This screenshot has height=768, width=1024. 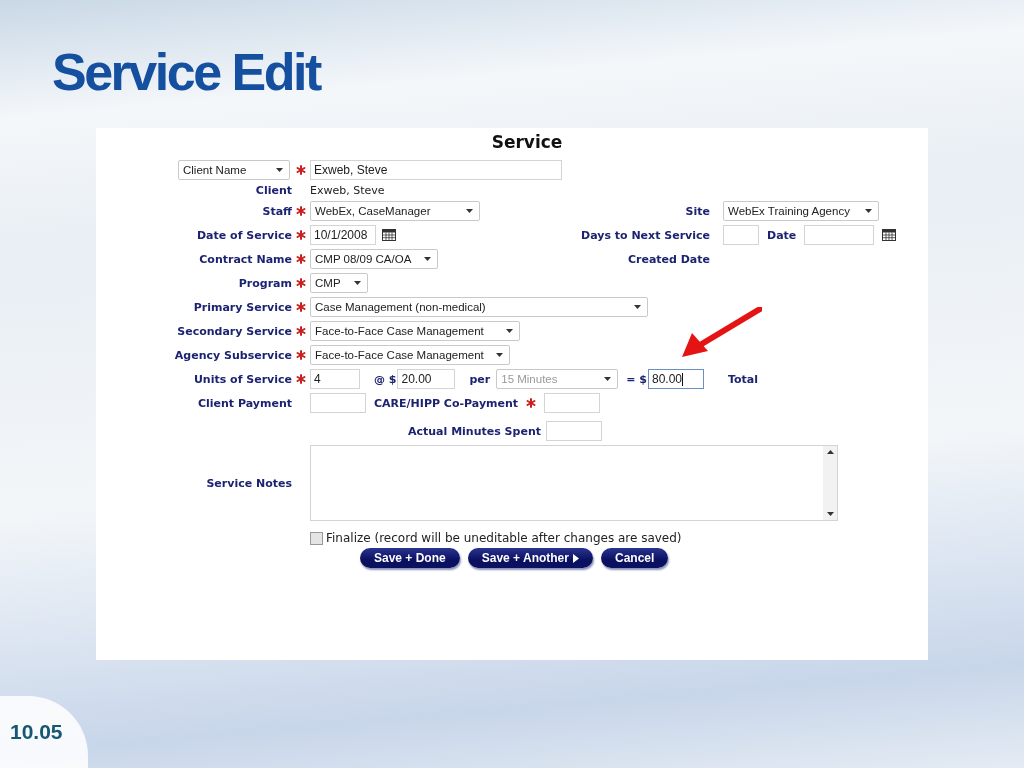 I want to click on checkbox-label: Finalize (record will be uneditable after changes are saved), so click(x=504, y=538).